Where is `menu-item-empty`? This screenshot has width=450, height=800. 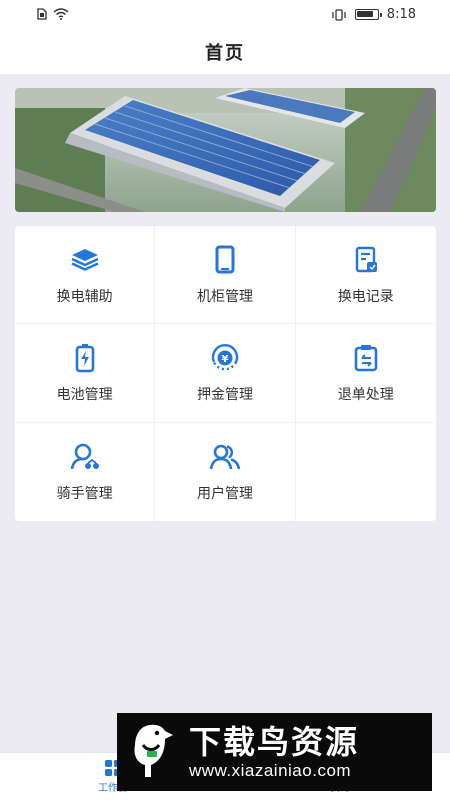 menu-item-empty is located at coordinates (366, 472).